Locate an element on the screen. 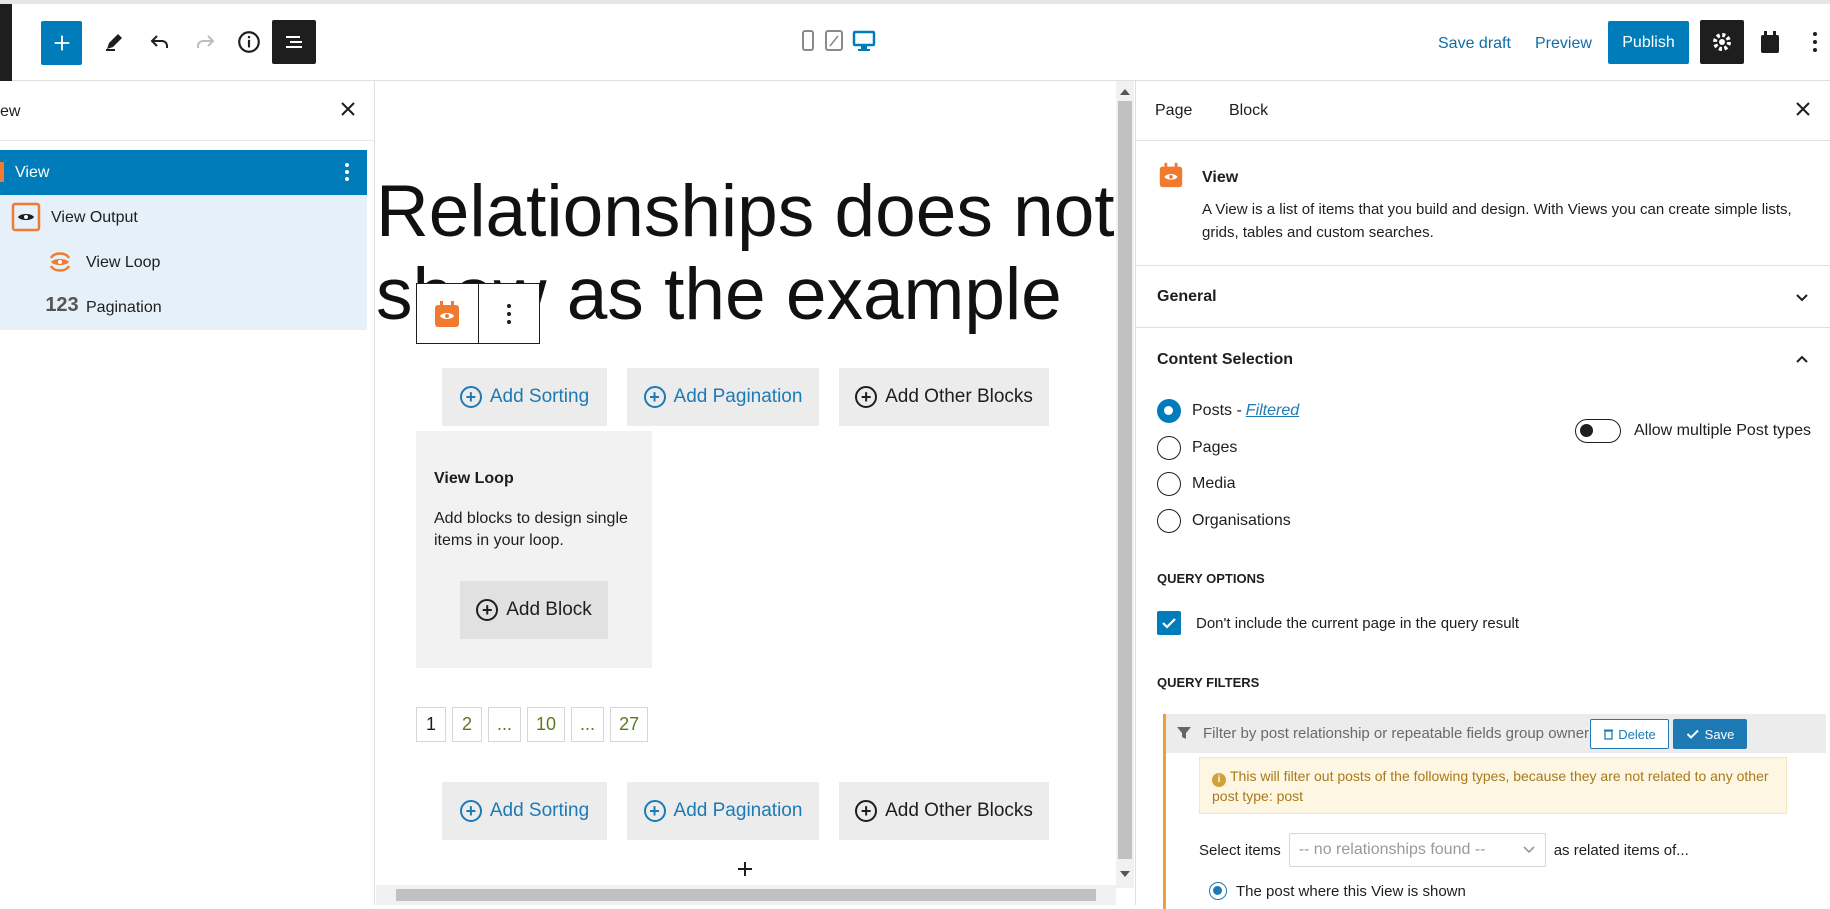 The image size is (1830, 909). page-number: 10 is located at coordinates (546, 724).